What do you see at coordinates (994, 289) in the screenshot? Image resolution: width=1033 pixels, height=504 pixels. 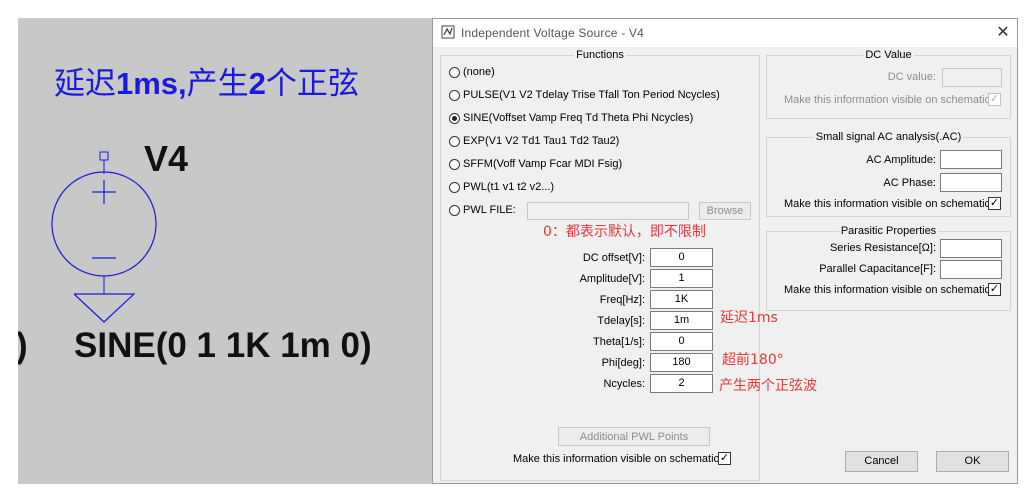 I see `parasitic-visible-checkbox: ✓` at bounding box center [994, 289].